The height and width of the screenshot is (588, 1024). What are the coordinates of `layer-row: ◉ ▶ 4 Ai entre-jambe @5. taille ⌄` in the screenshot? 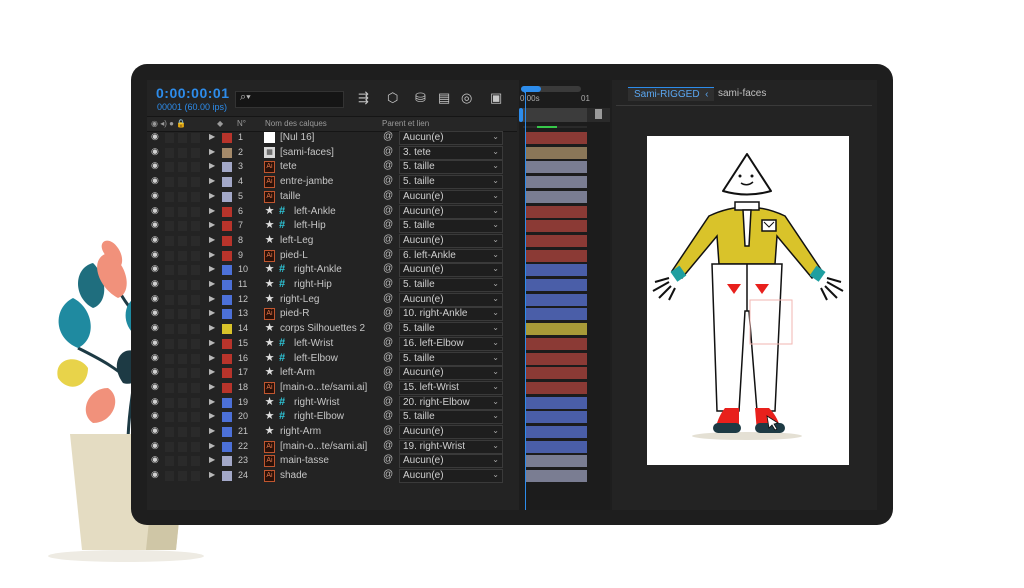 It's located at (332, 182).